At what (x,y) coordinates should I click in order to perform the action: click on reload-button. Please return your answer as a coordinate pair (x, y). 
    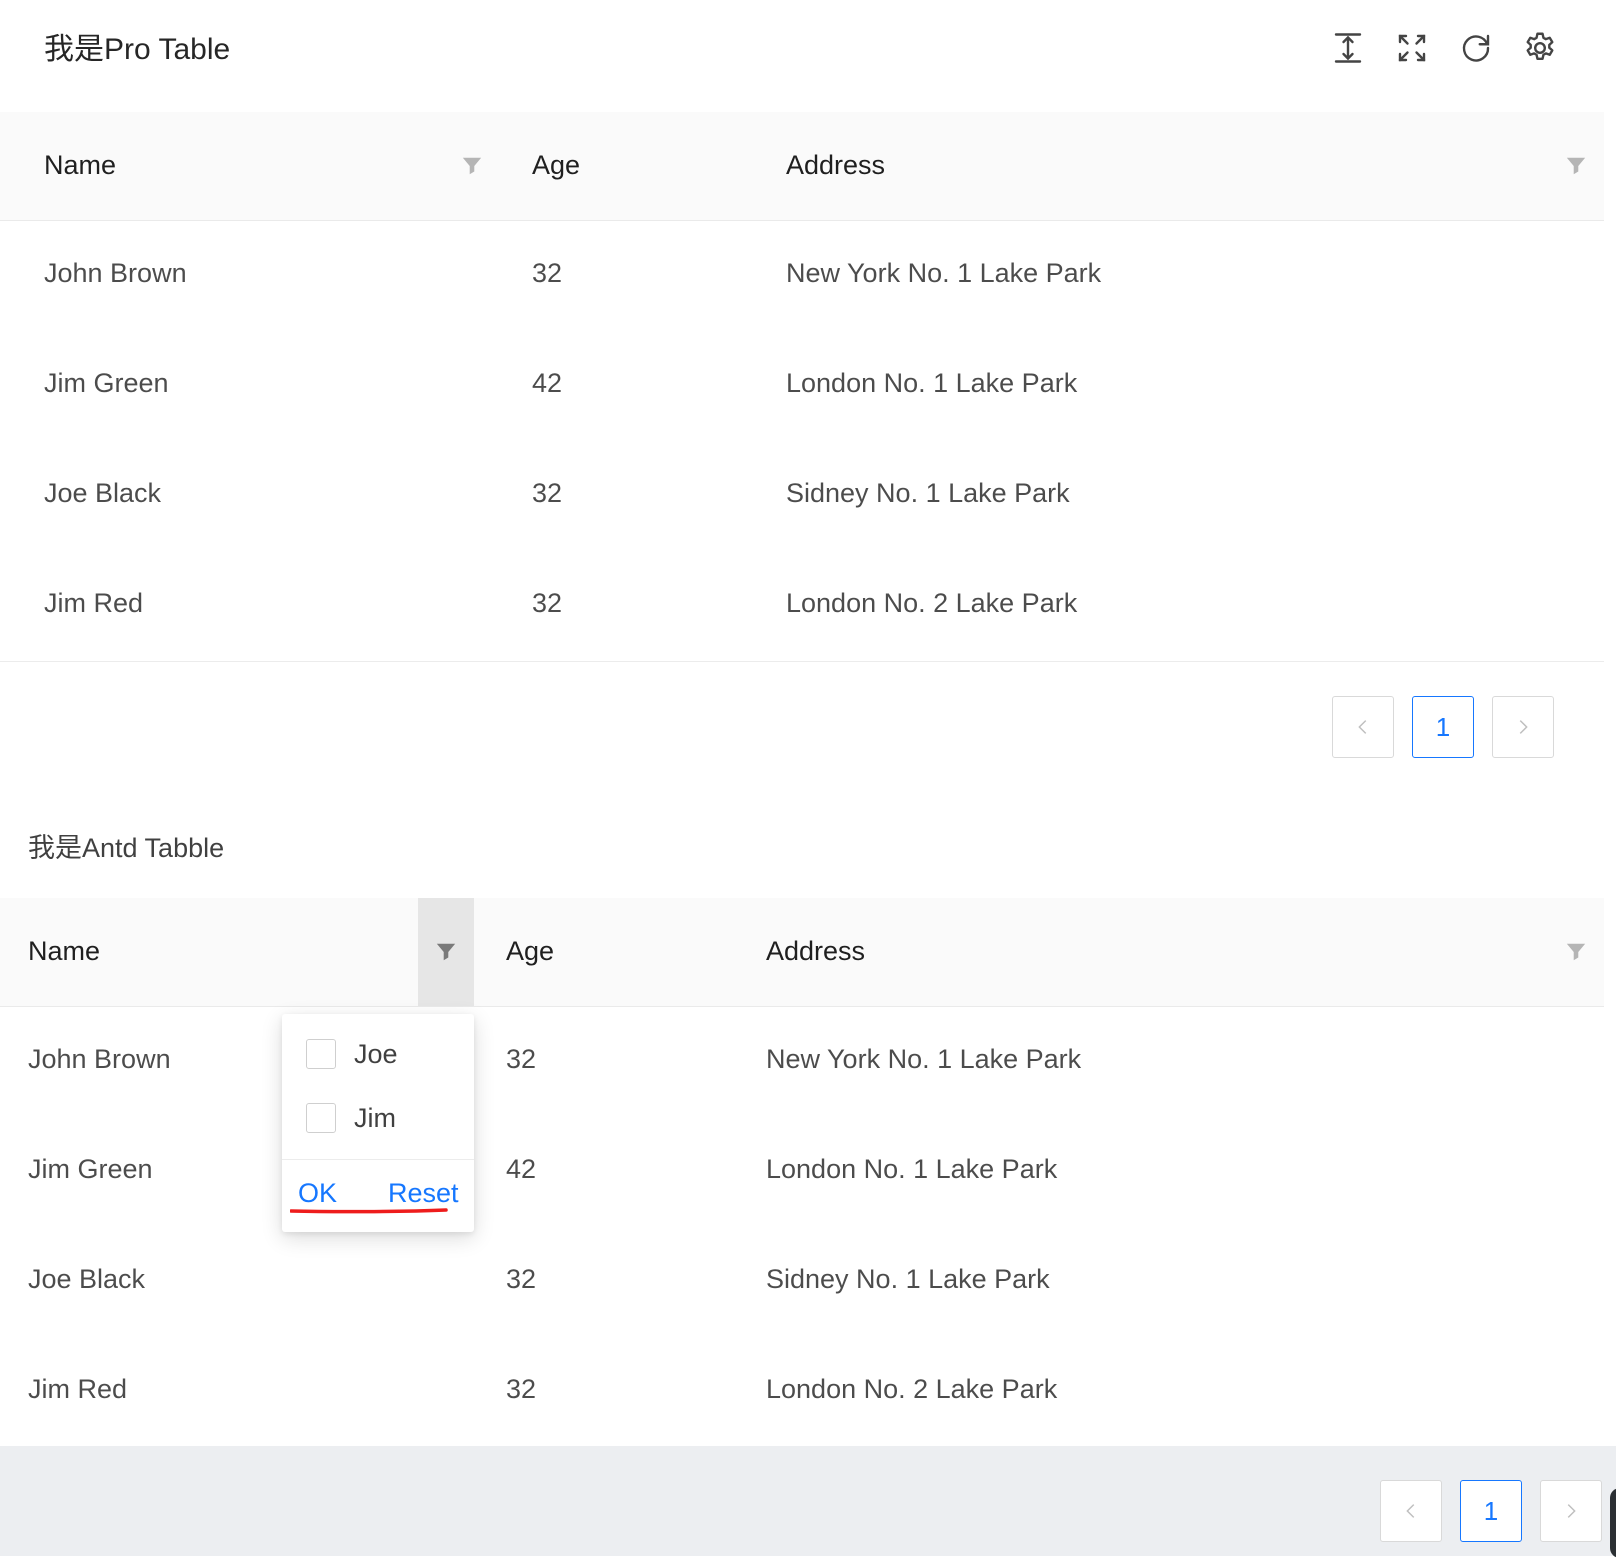
    Looking at the image, I should click on (1476, 48).